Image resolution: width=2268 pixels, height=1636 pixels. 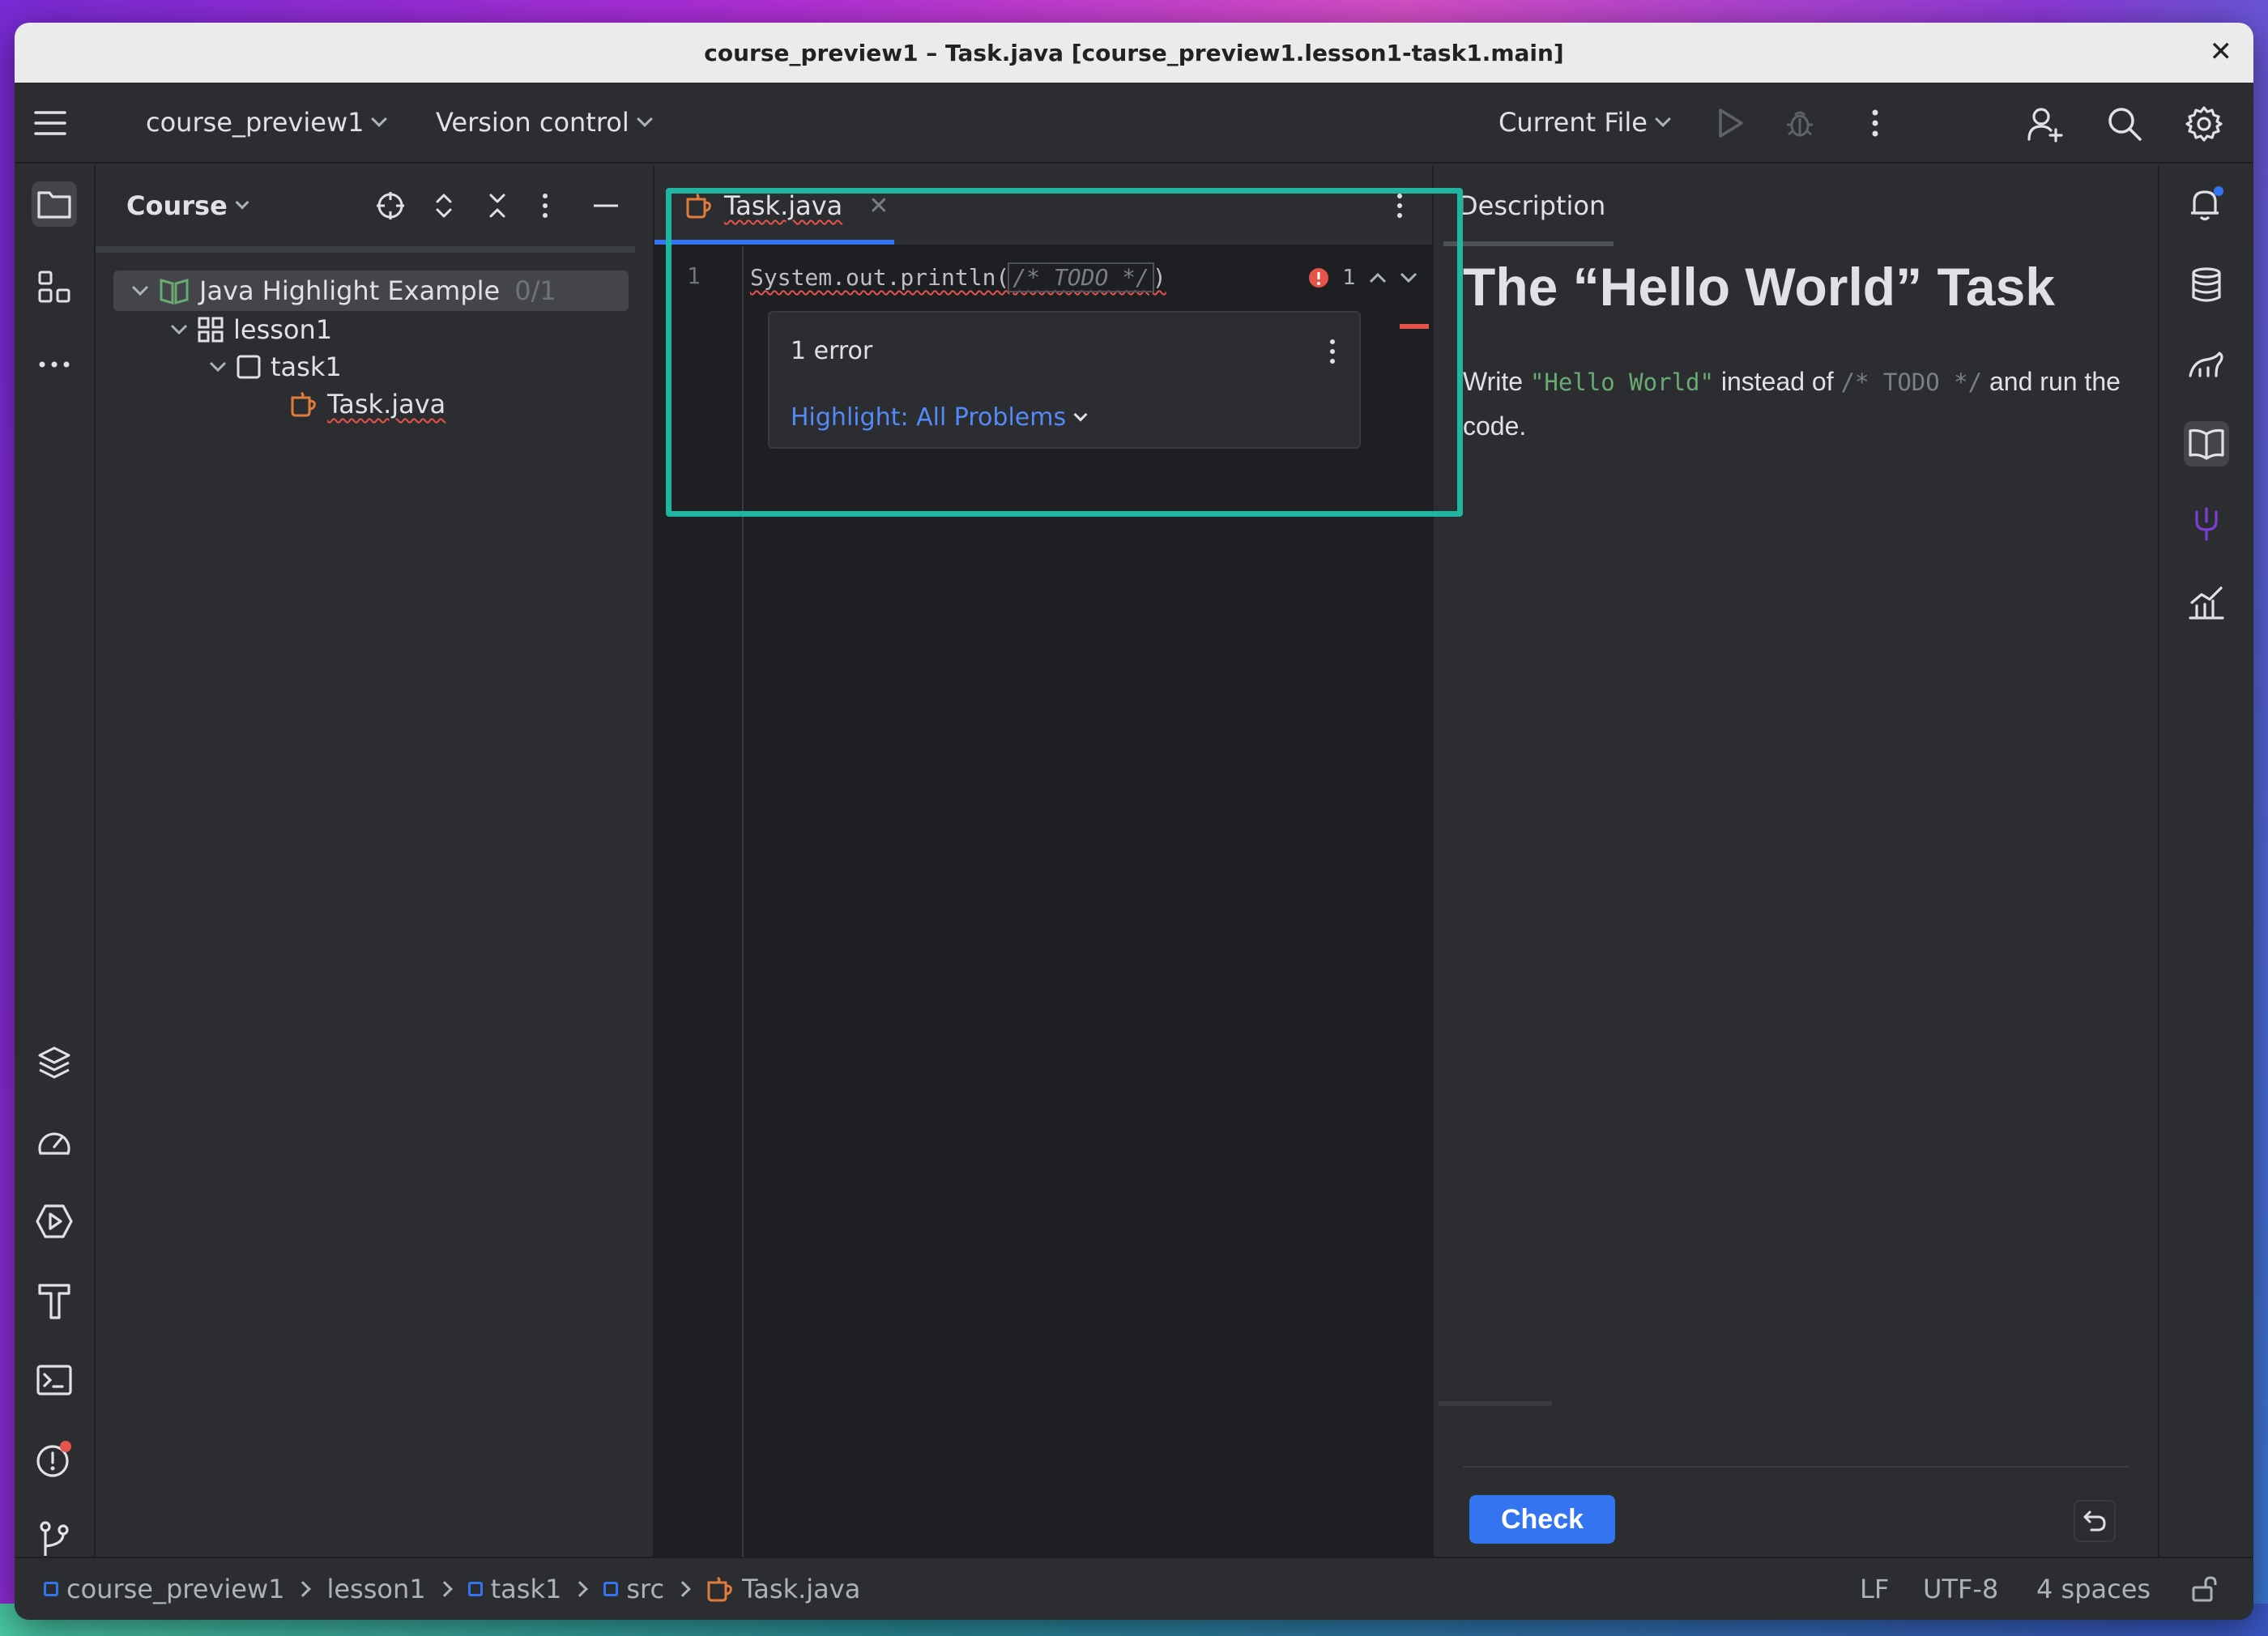 I want to click on settings-button, so click(x=2204, y=124).